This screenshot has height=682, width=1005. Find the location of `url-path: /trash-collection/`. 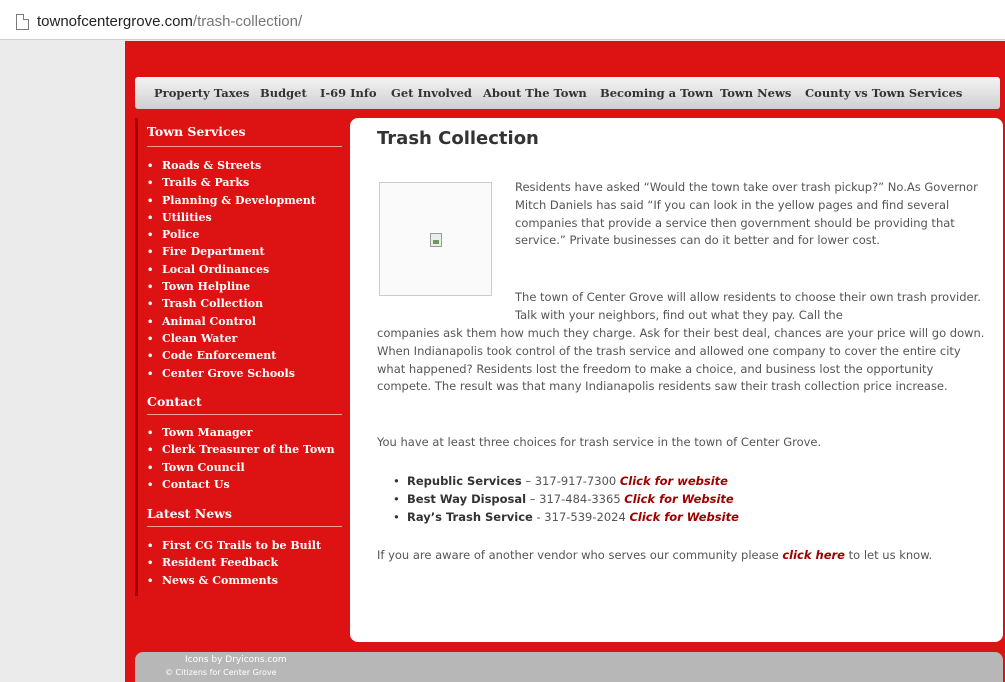

url-path: /trash-collection/ is located at coordinates (247, 21).